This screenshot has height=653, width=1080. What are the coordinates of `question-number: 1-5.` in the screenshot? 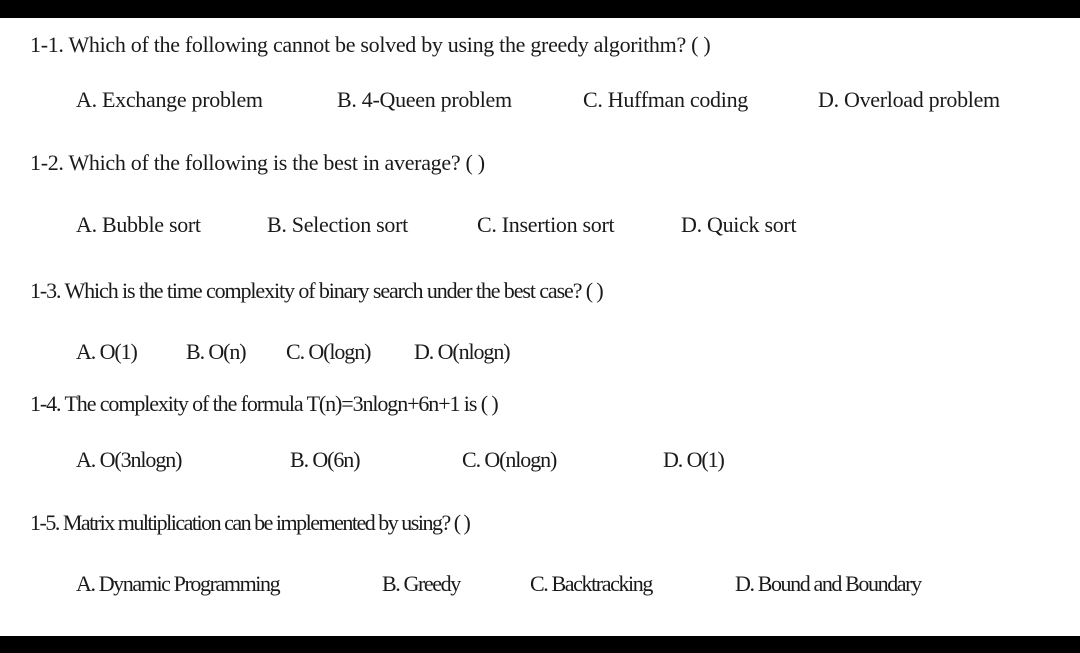 It's located at (45, 522).